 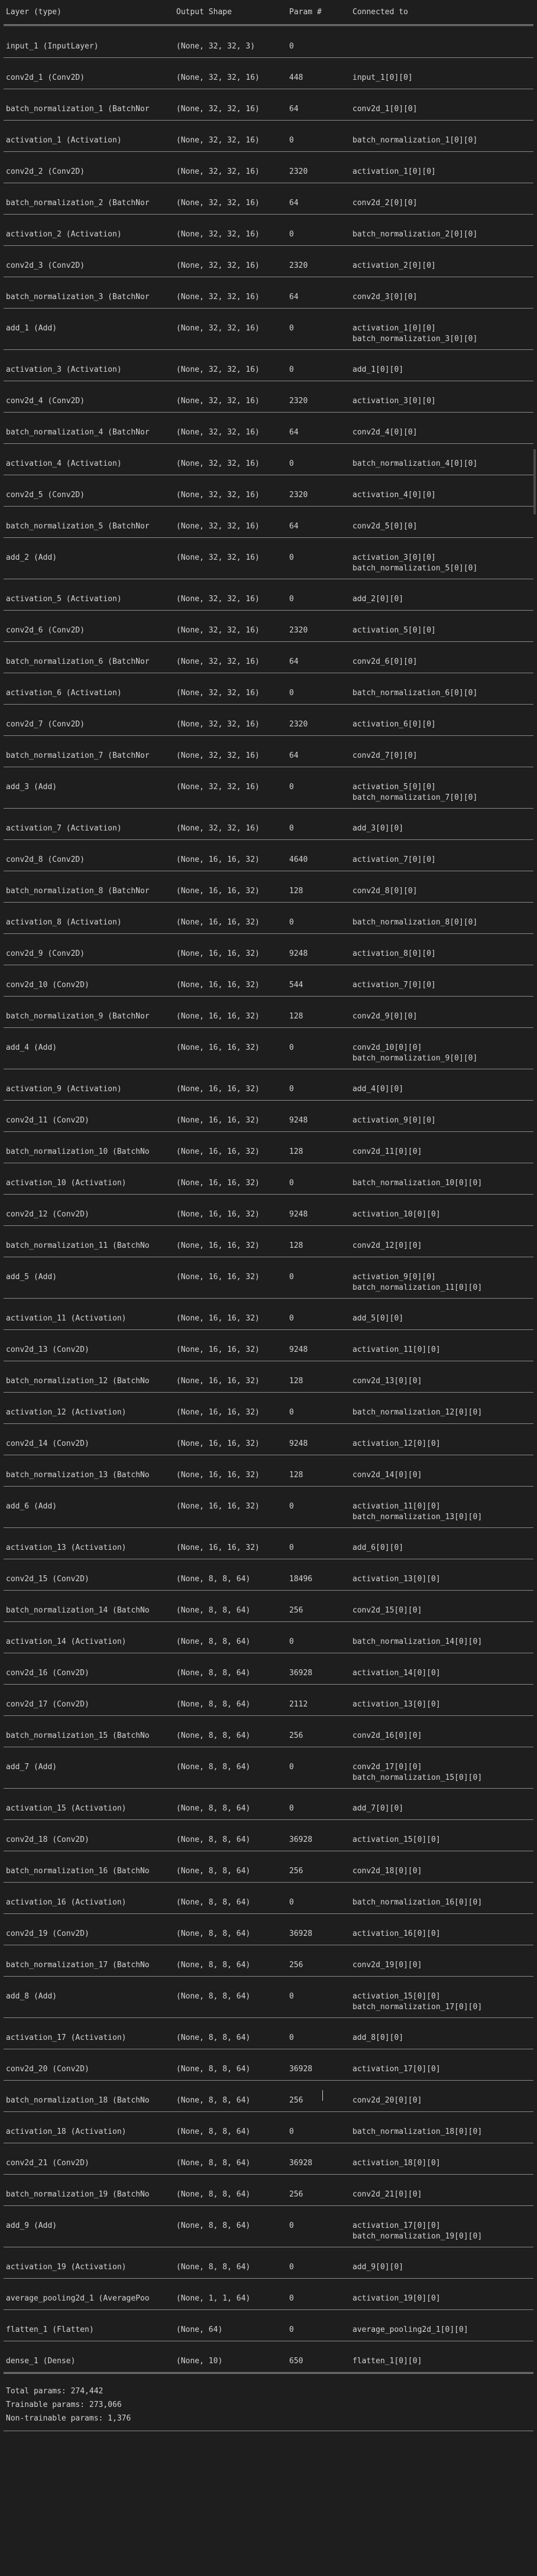 I want to click on layer-name: input_1 (InputLayer), so click(x=52, y=46).